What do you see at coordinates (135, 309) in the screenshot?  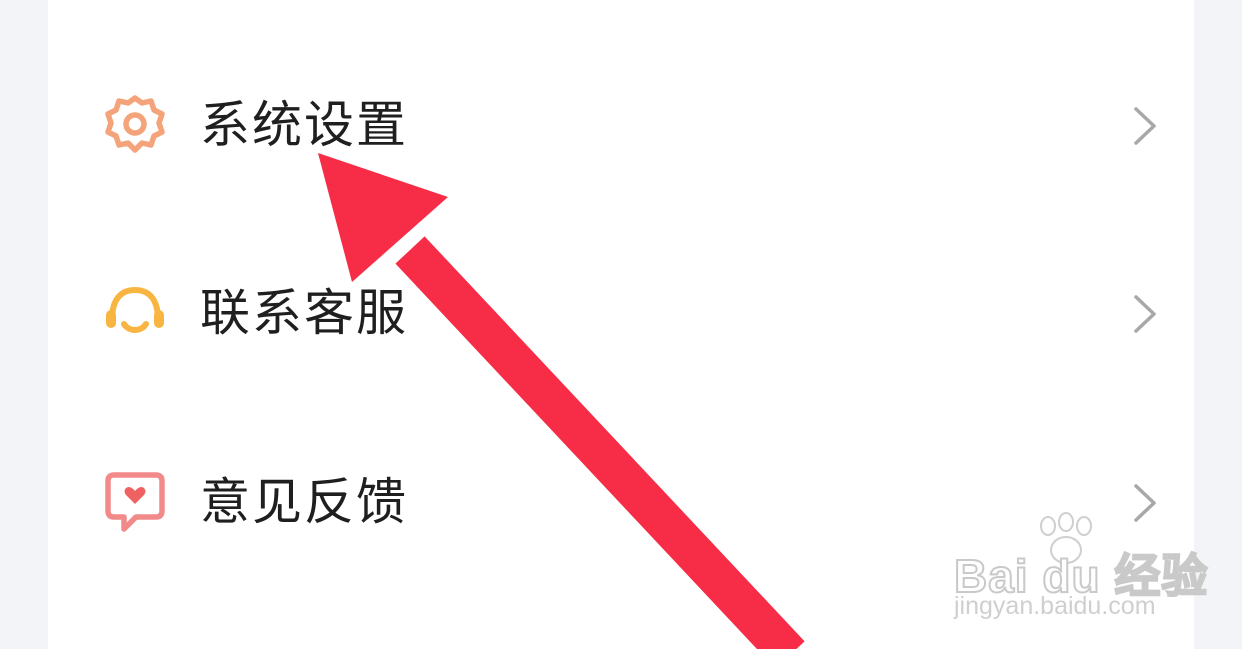 I see `headset-icon` at bounding box center [135, 309].